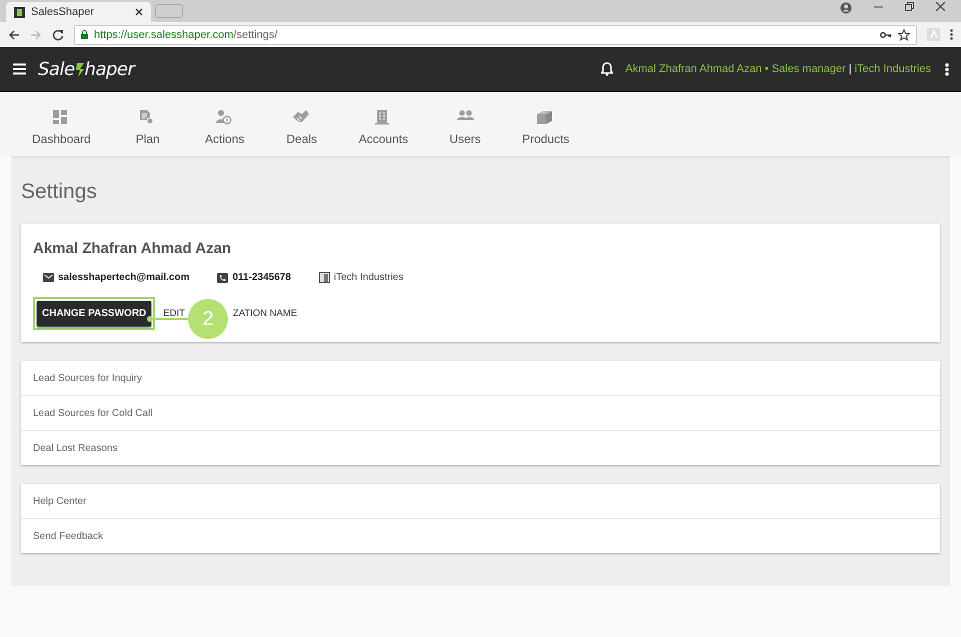  I want to click on reload-icon, so click(58, 34).